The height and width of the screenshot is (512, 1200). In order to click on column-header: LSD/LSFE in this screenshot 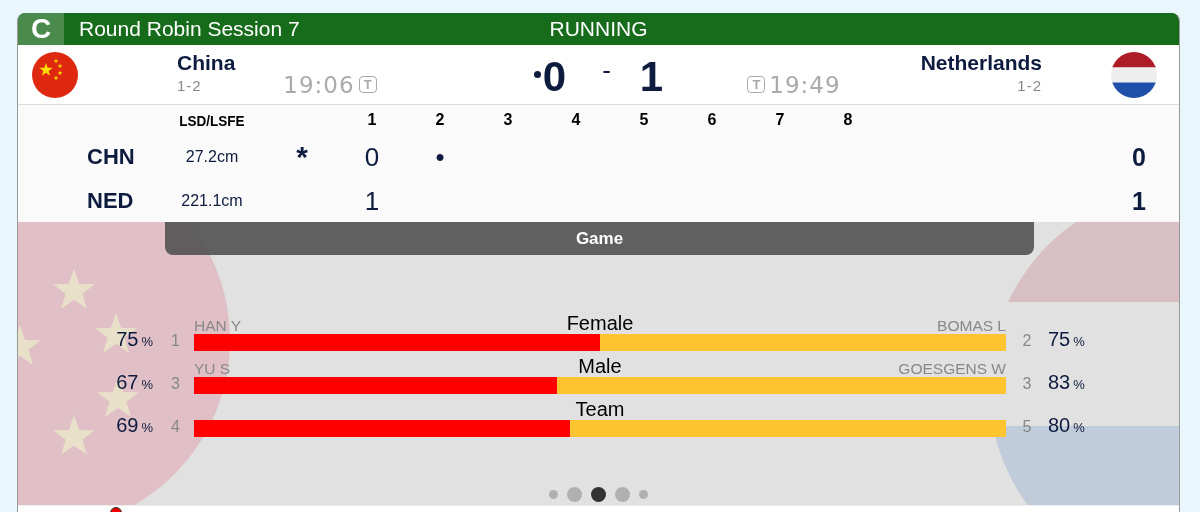, I will do `click(212, 120)`.